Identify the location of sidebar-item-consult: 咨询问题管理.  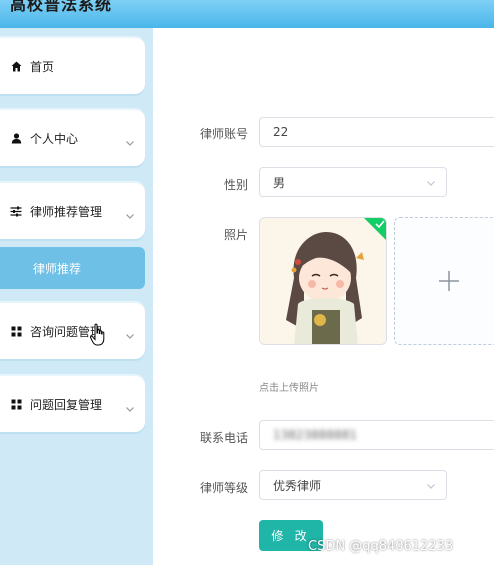
(72, 331).